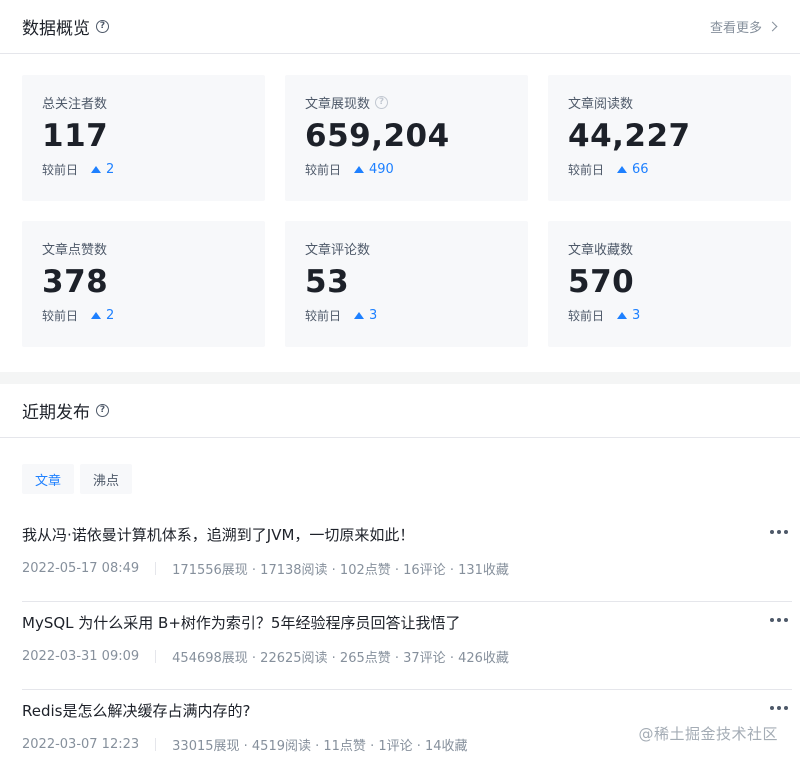 This screenshot has height=764, width=800. I want to click on stat-label: 文章点赞数, so click(75, 250).